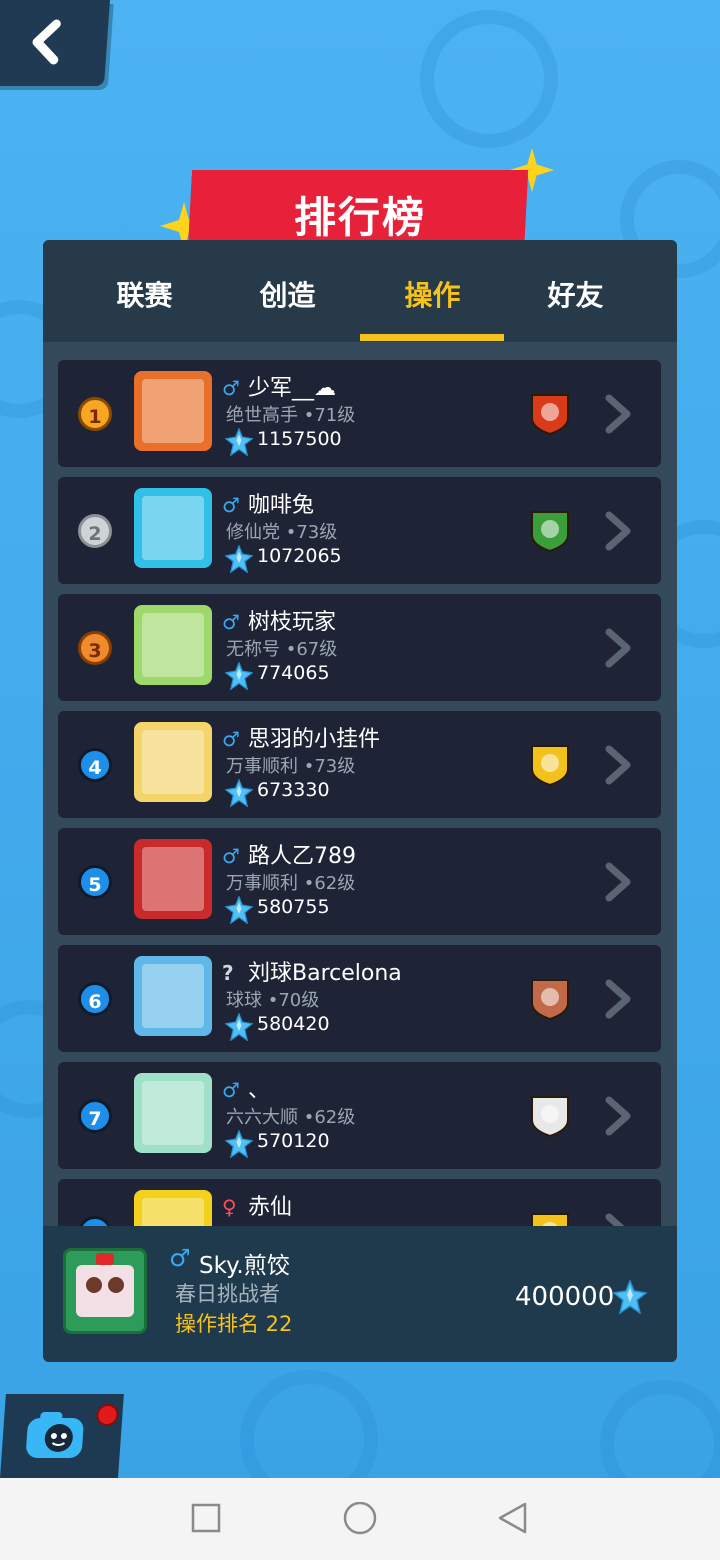 This screenshot has width=720, height=1560. Describe the element at coordinates (293, 1141) in the screenshot. I see `player-score: 570120` at that location.